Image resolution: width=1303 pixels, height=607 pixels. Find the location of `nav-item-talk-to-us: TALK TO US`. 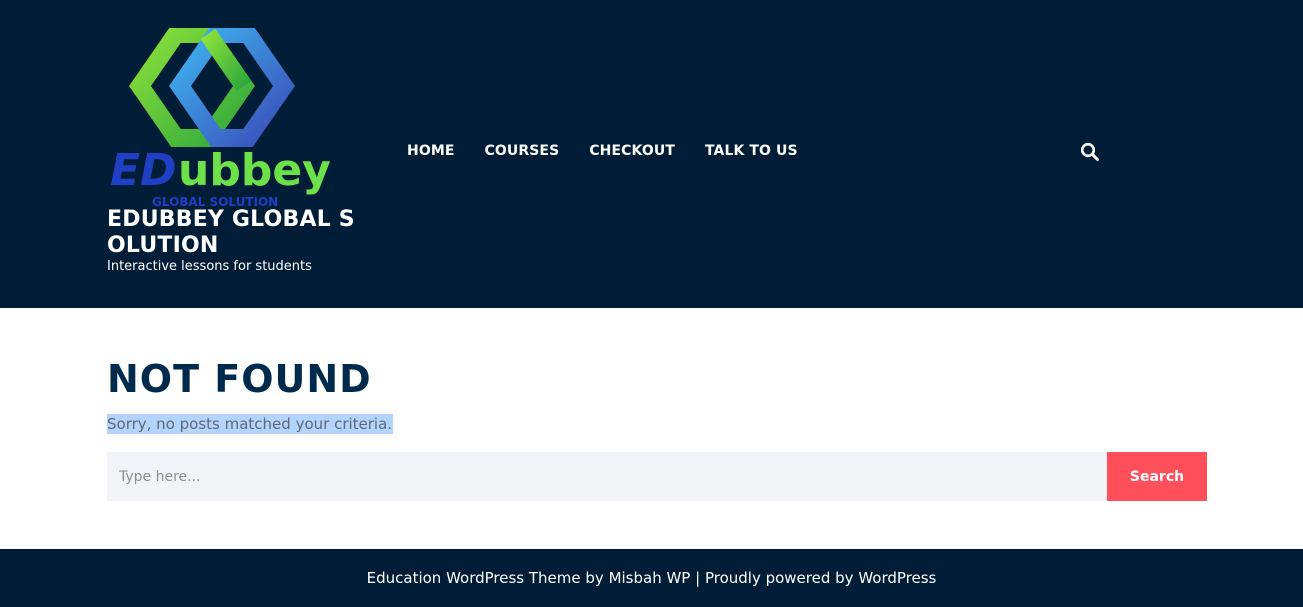

nav-item-talk-to-us: TALK TO US is located at coordinates (751, 151).